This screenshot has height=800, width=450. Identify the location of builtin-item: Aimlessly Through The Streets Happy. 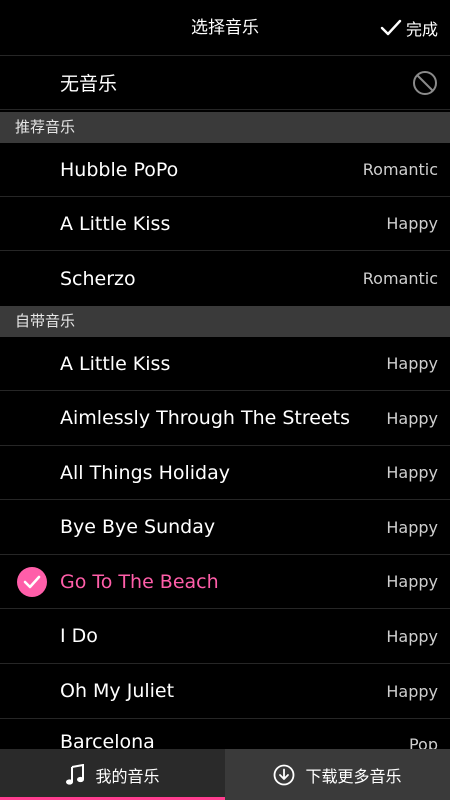
(225, 418).